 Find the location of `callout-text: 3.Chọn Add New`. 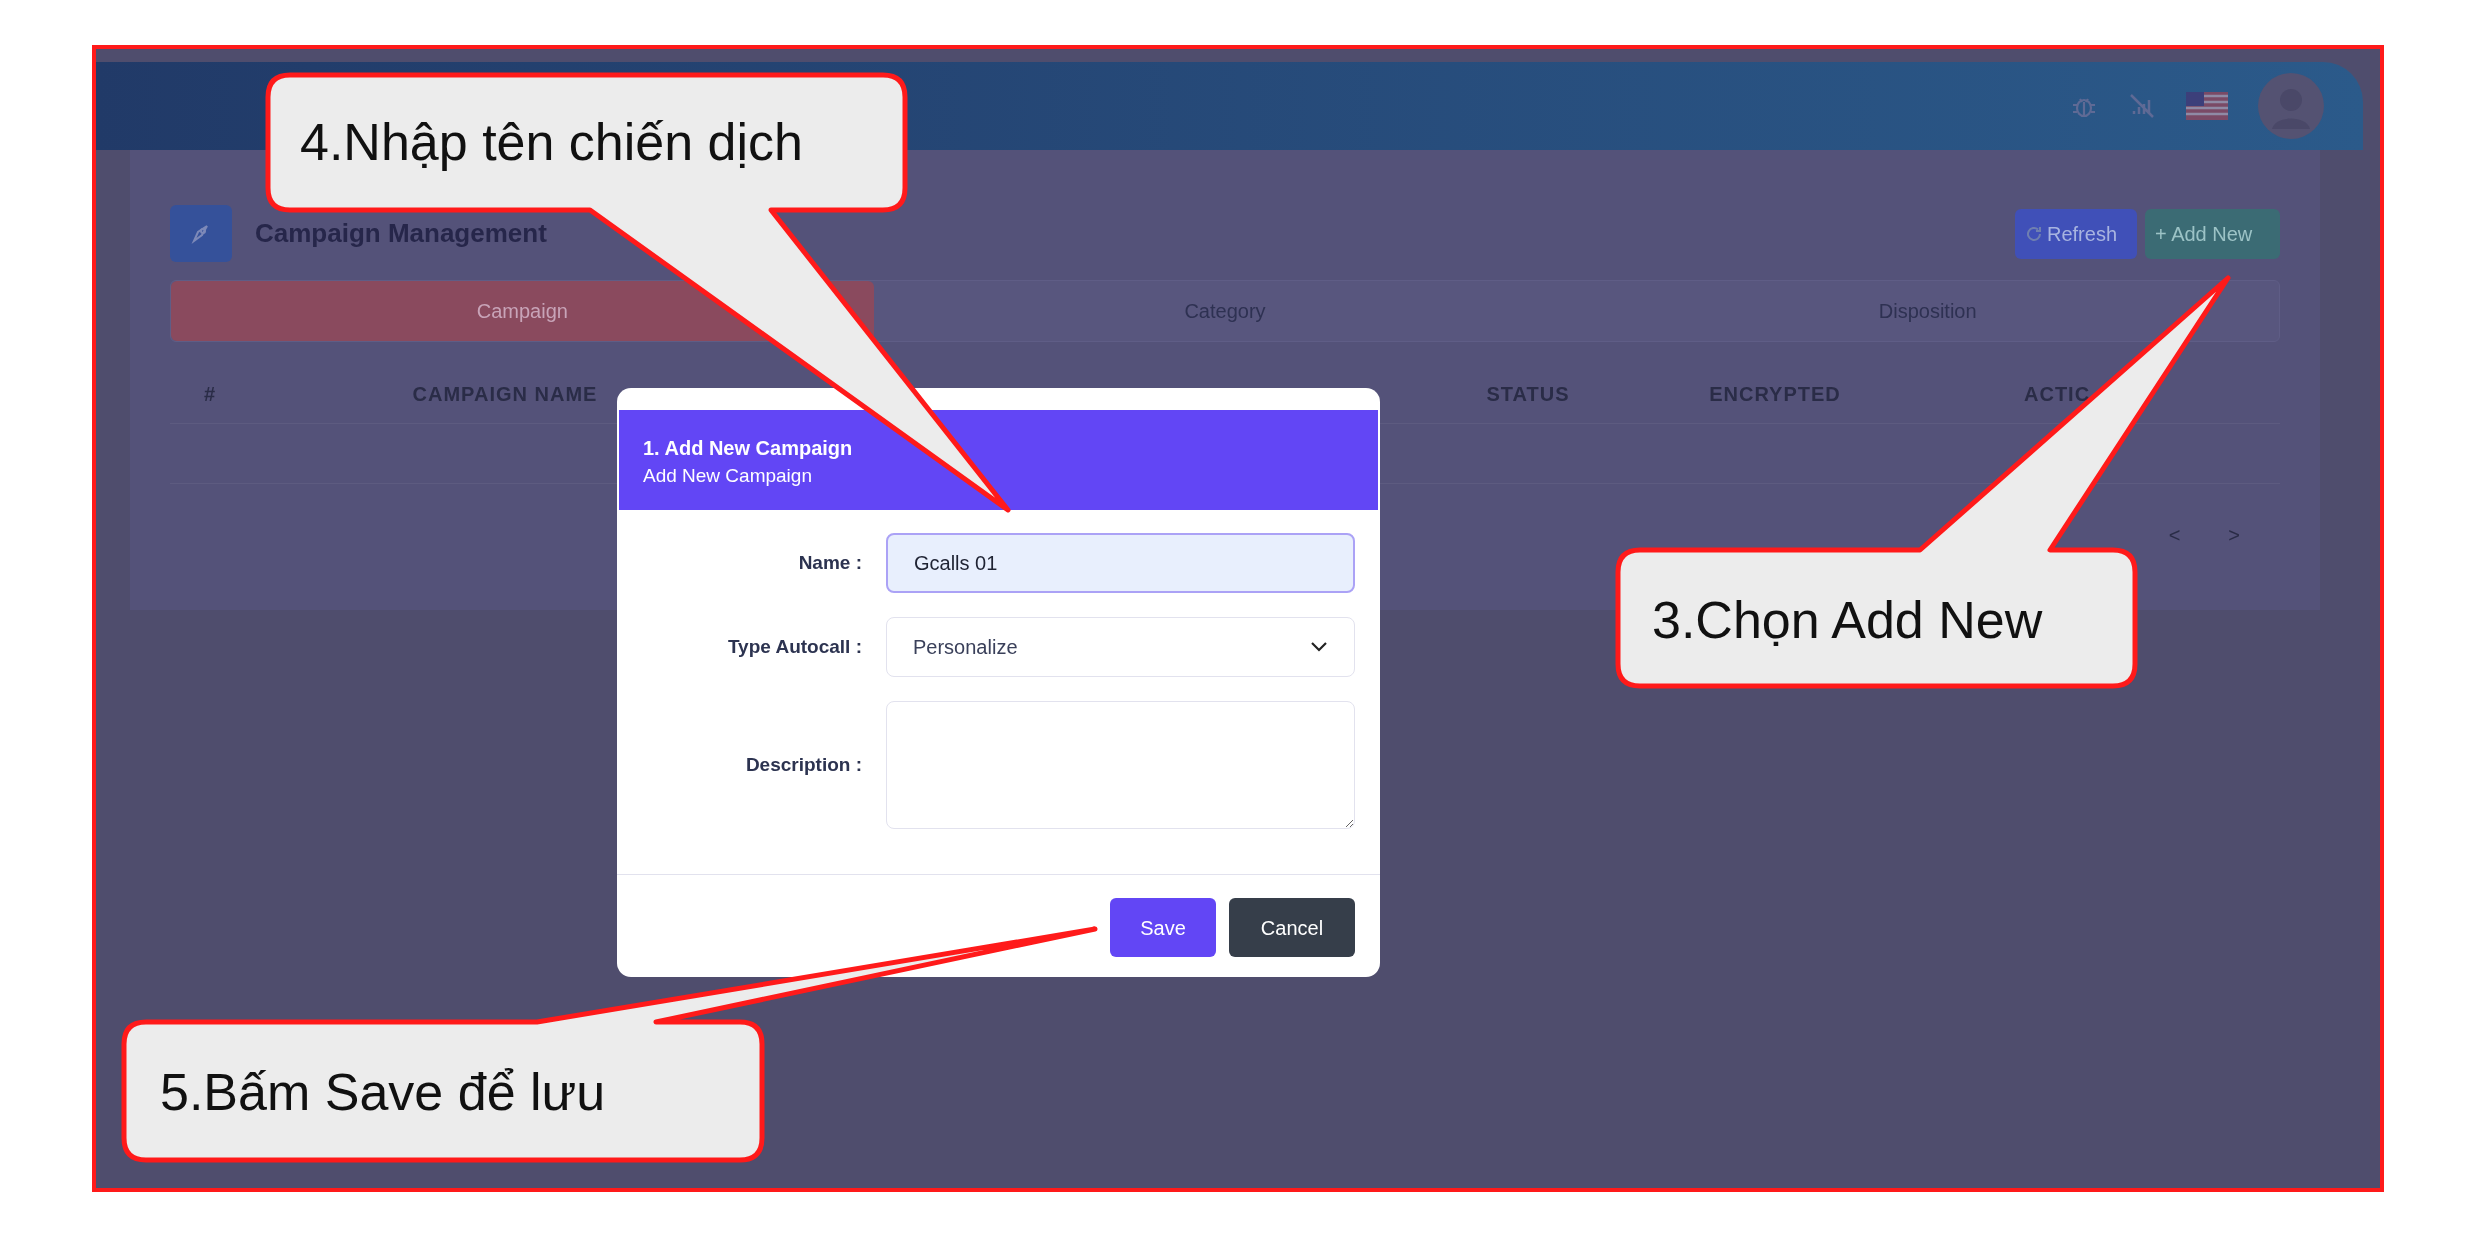

callout-text: 3.Chọn Add New is located at coordinates (1847, 620).